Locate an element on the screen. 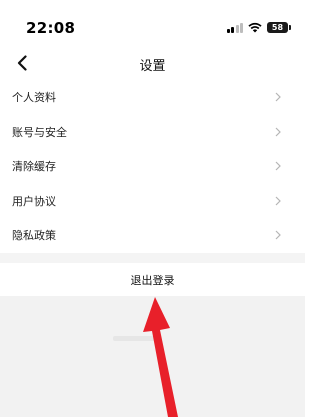 The width and height of the screenshot is (320, 417). settings-item-label: 清除缓存 is located at coordinates (34, 167).